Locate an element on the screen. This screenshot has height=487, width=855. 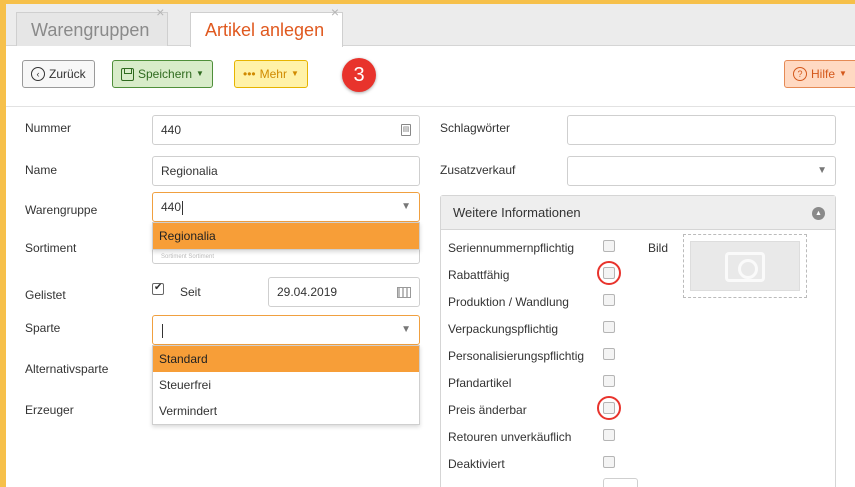
panel-header: Weitere Informationen ▲ is located at coordinates (638, 213).